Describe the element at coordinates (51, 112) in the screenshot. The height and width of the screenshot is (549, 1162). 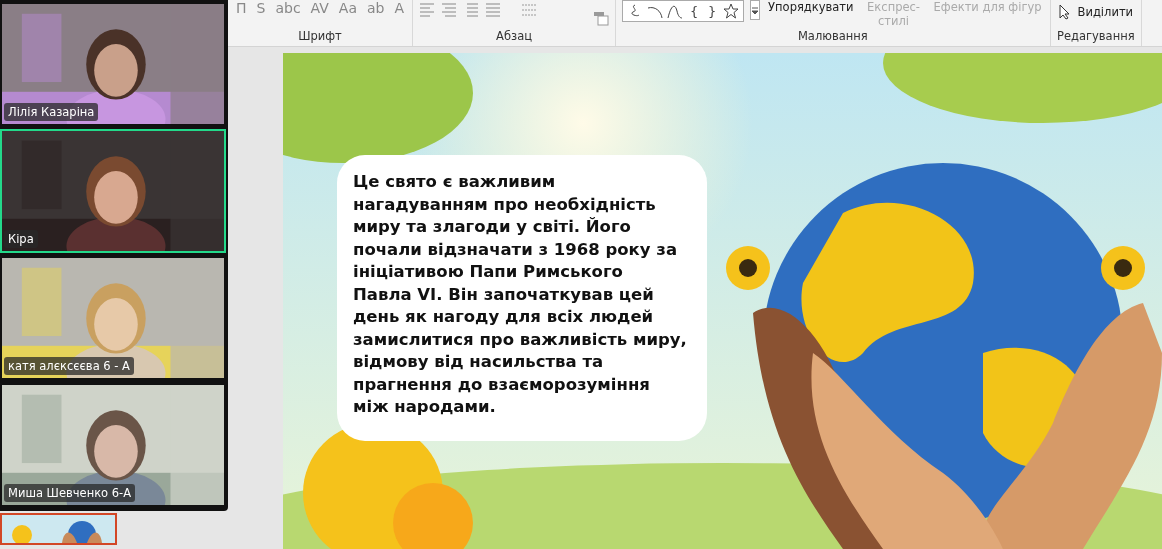
I see `participant-name: Лілія Казаріна` at that location.